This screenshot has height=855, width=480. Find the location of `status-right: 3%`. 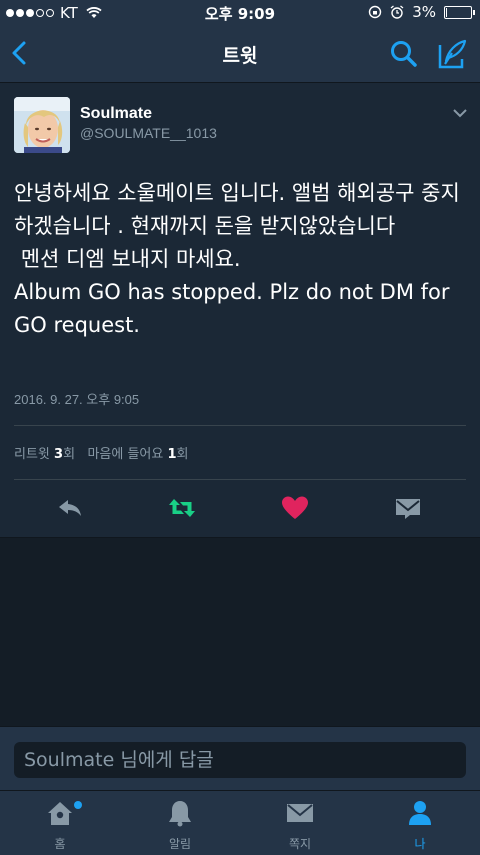

status-right: 3% is located at coordinates (421, 12).